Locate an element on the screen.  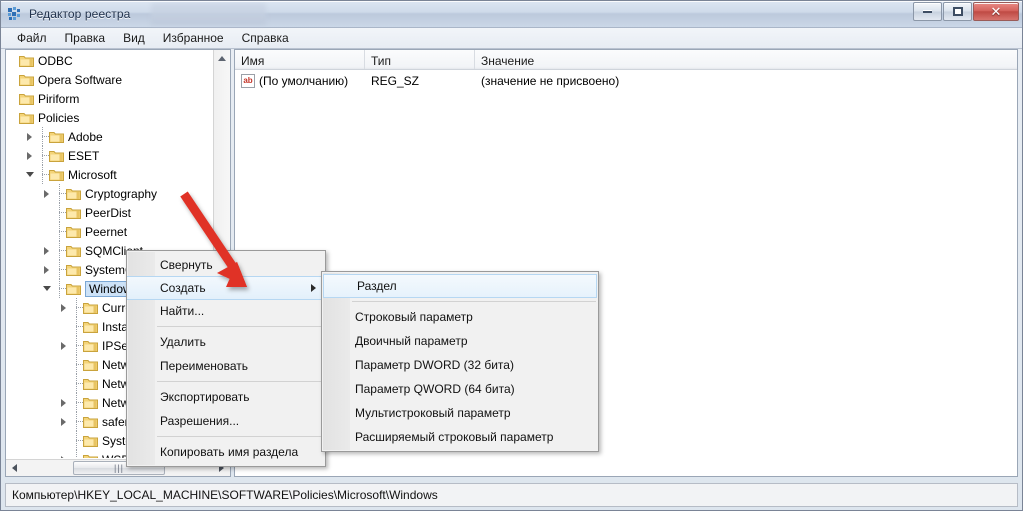
column-header-name: Имя is located at coordinates (300, 59).